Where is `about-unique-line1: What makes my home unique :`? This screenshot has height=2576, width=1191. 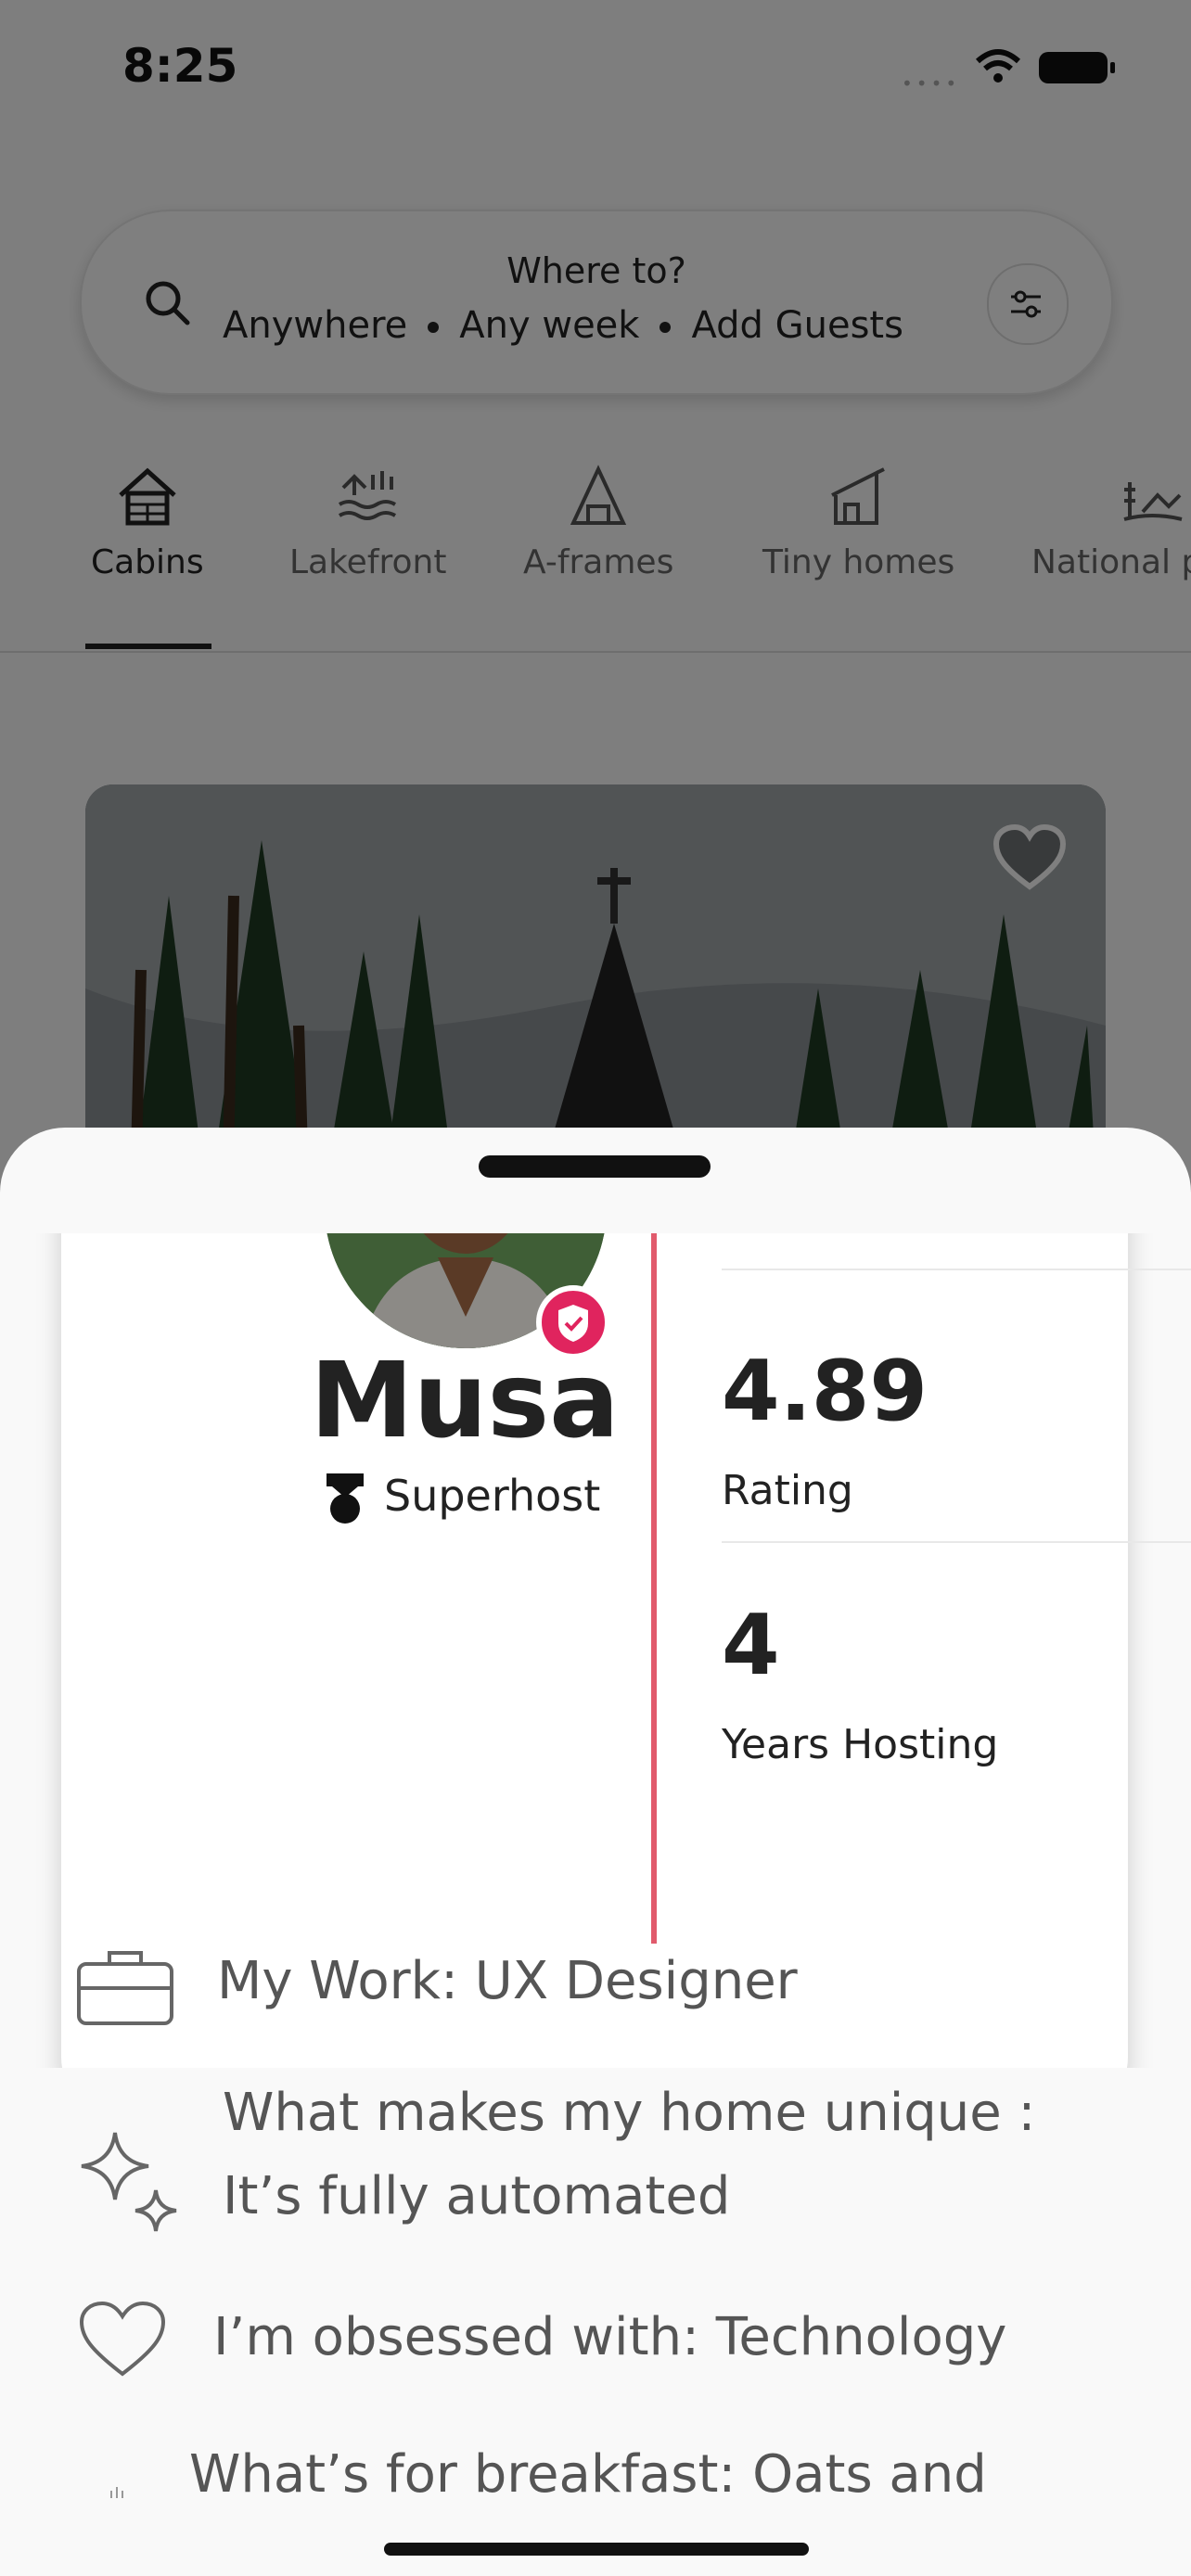
about-unique-line1: What makes my home unique : is located at coordinates (629, 2113).